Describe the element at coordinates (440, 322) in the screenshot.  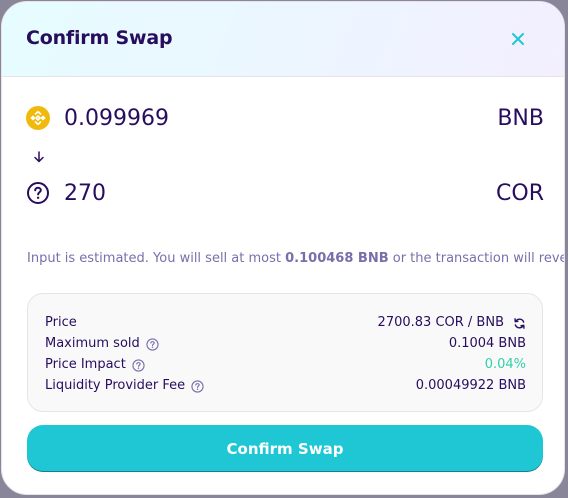
I see `price-value: 2700.83 COR / BNB` at that location.